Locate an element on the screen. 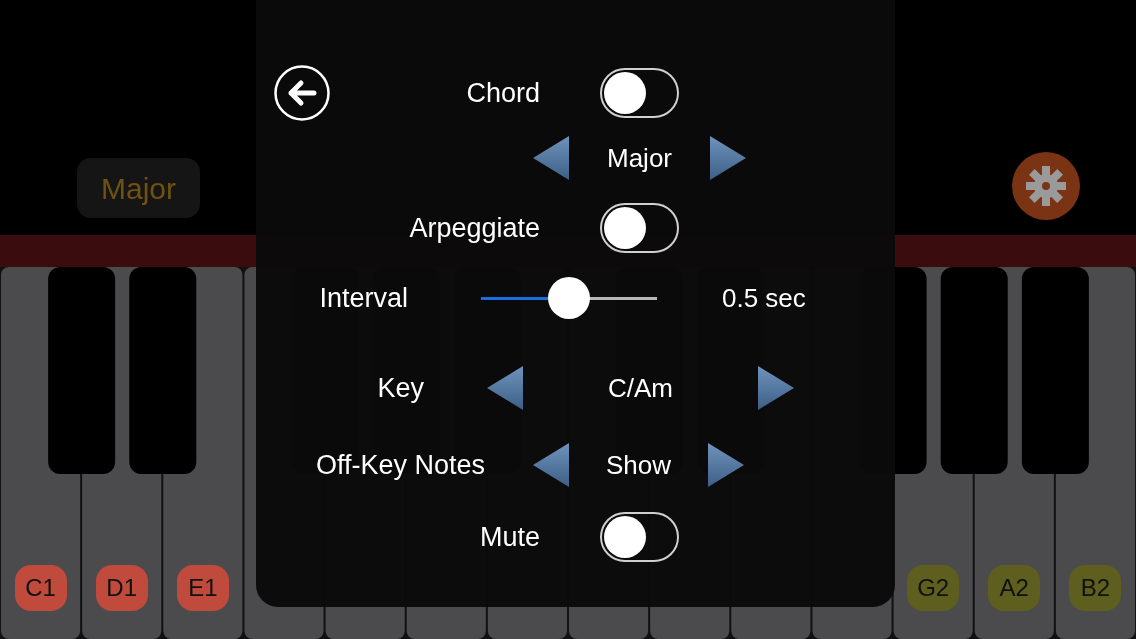  setting-label: Interval is located at coordinates (363, 298).